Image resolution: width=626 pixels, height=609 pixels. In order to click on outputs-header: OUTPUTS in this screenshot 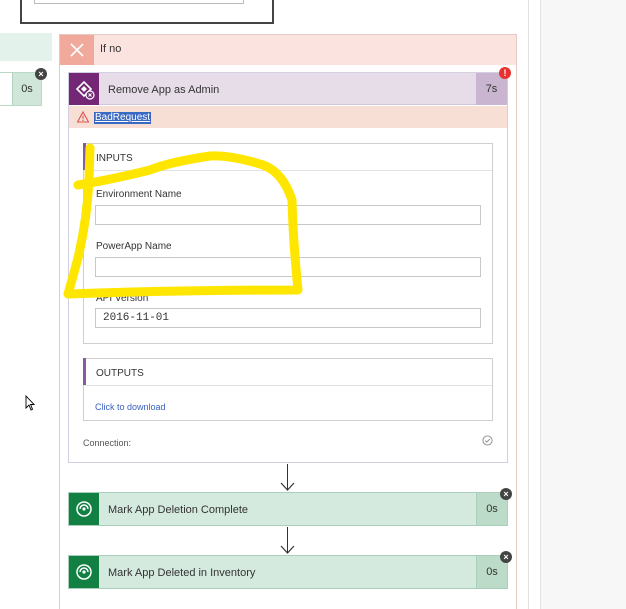, I will do `click(120, 373)`.